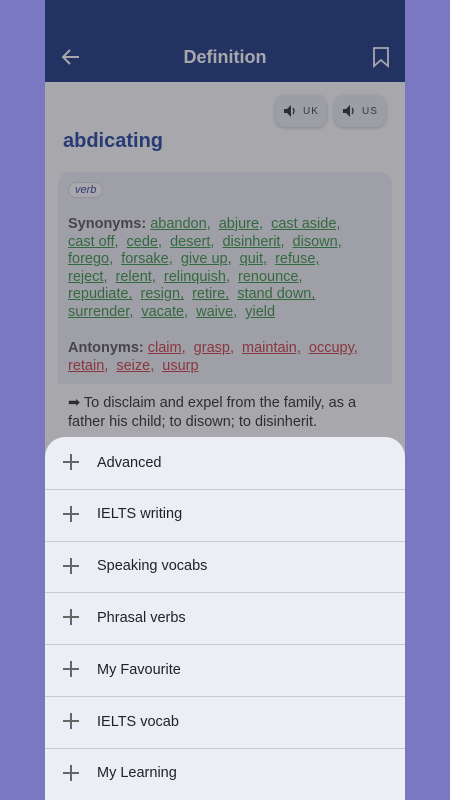 The image size is (450, 800). What do you see at coordinates (152, 566) in the screenshot?
I see `list-item-label: Speaking vocabs` at bounding box center [152, 566].